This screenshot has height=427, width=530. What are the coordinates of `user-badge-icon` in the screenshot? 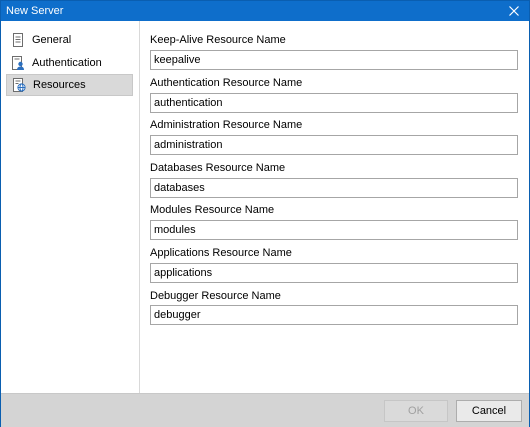 It's located at (18, 63).